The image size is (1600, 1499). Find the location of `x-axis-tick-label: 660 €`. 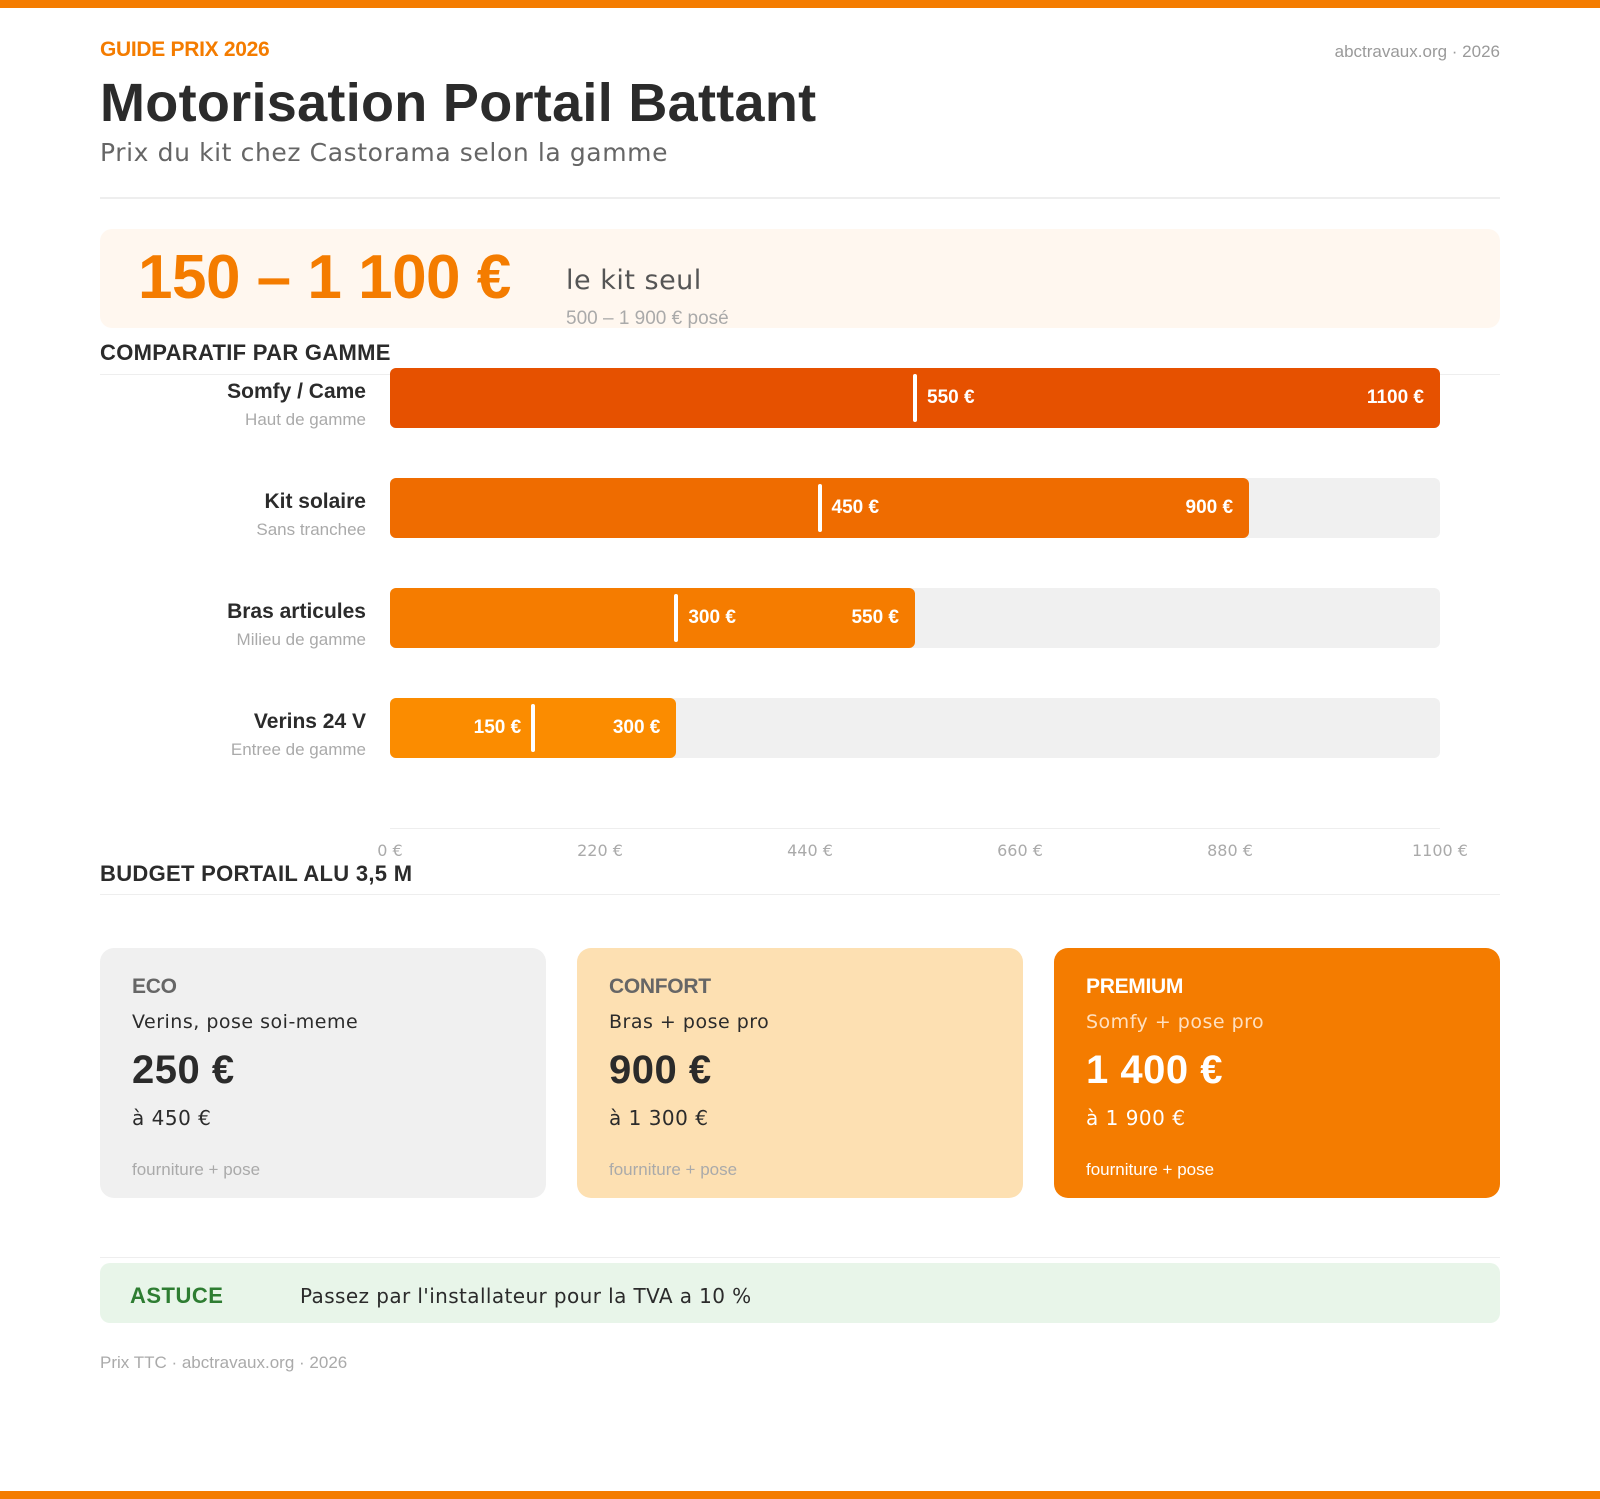

x-axis-tick-label: 660 € is located at coordinates (1020, 850).